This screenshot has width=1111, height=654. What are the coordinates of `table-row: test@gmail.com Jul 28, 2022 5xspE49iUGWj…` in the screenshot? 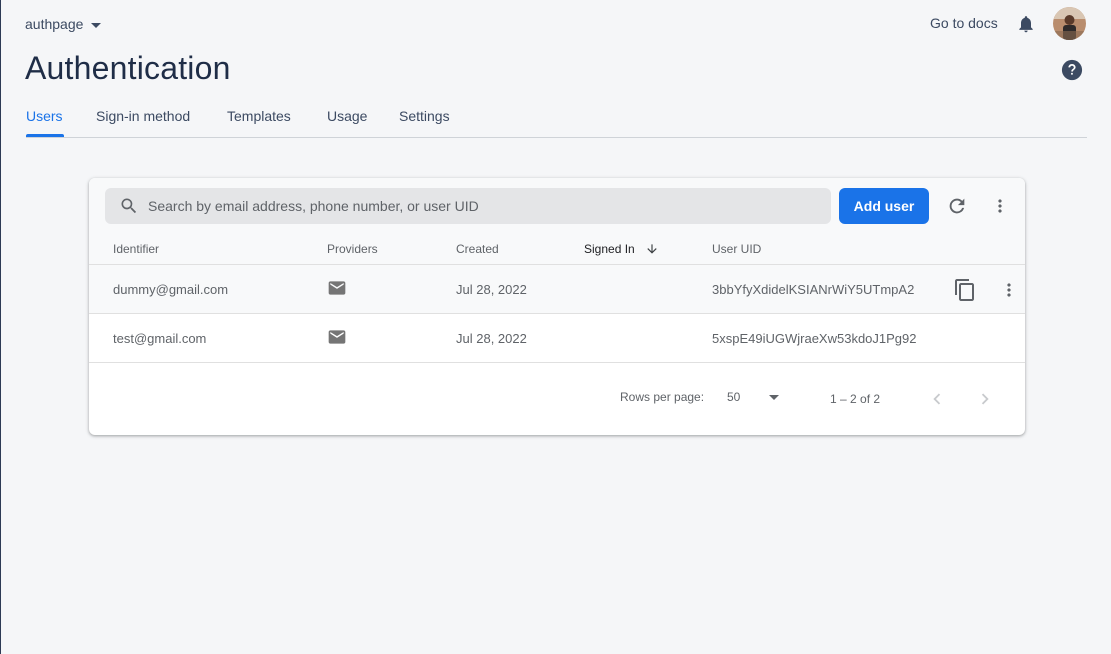 It's located at (557, 338).